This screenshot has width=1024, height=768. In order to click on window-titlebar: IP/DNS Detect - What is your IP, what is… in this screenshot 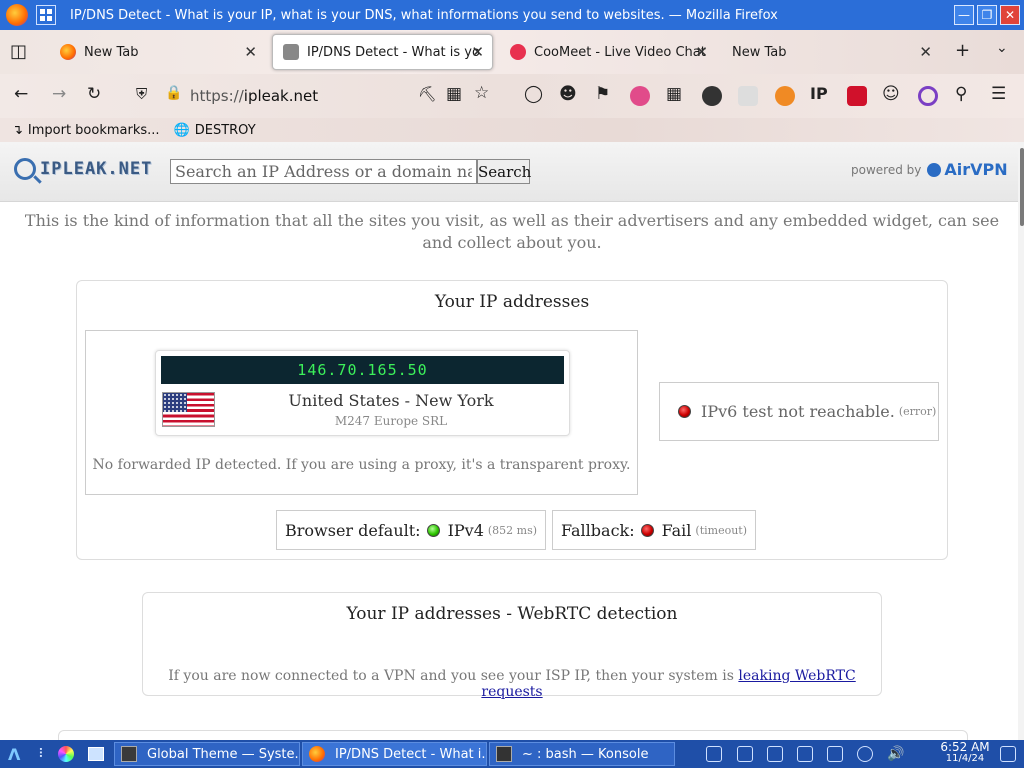, I will do `click(512, 15)`.